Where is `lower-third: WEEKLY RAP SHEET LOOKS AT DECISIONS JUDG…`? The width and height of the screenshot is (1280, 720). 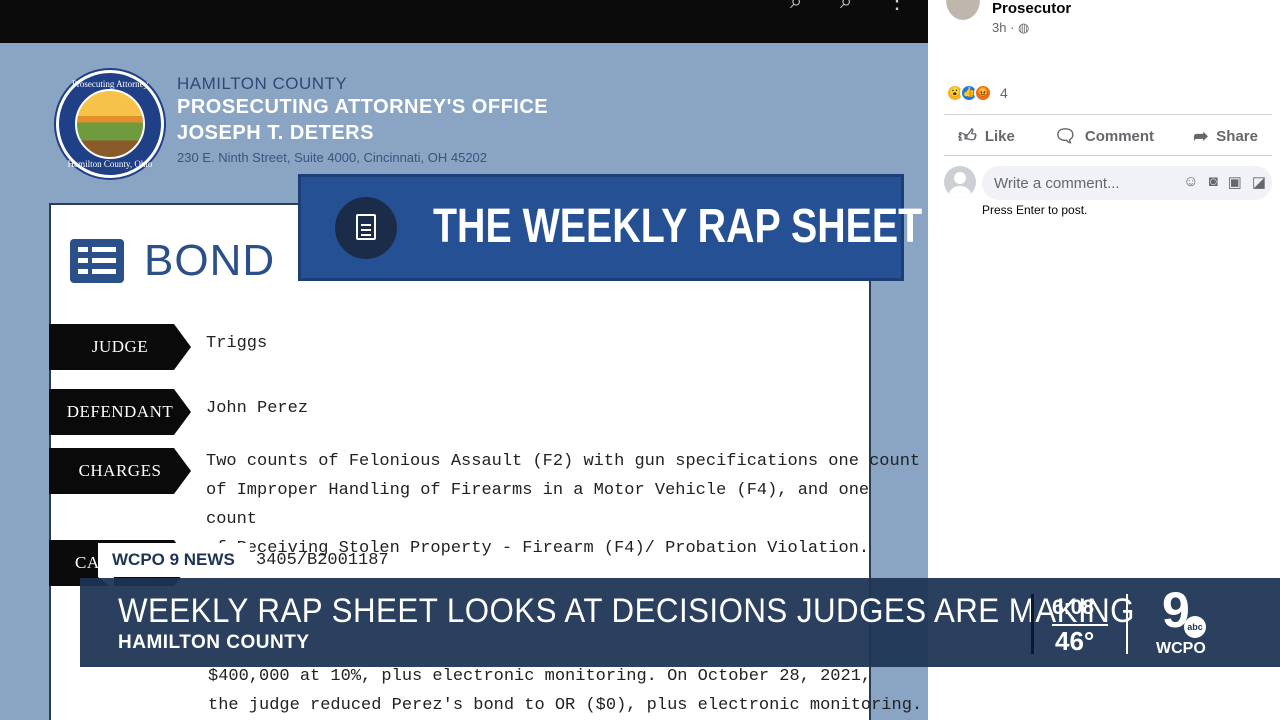 lower-third: WEEKLY RAP SHEET LOOKS AT DECISIONS JUDG… is located at coordinates (680, 622).